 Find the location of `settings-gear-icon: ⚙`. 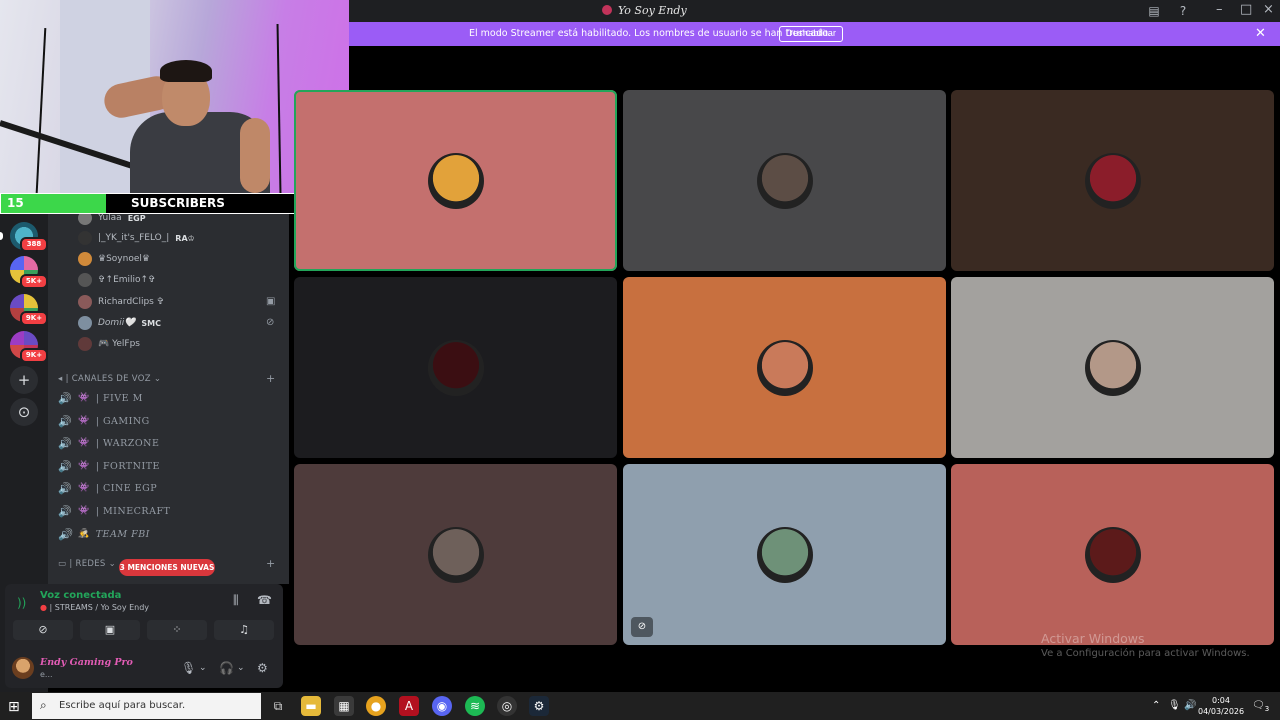

settings-gear-icon: ⚙ is located at coordinates (262, 668).